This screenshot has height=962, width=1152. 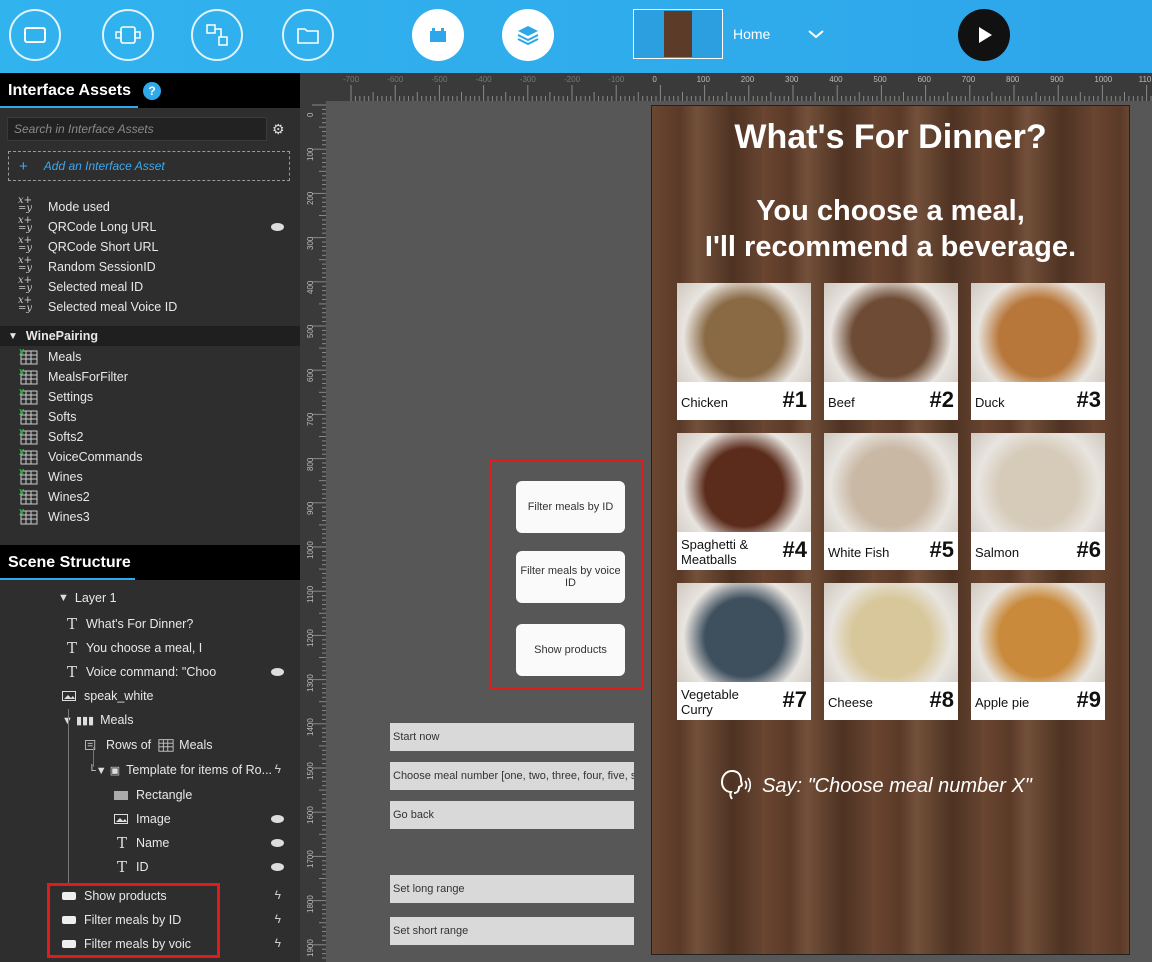 What do you see at coordinates (150, 477) in the screenshot?
I see `table-row: X Wines` at bounding box center [150, 477].